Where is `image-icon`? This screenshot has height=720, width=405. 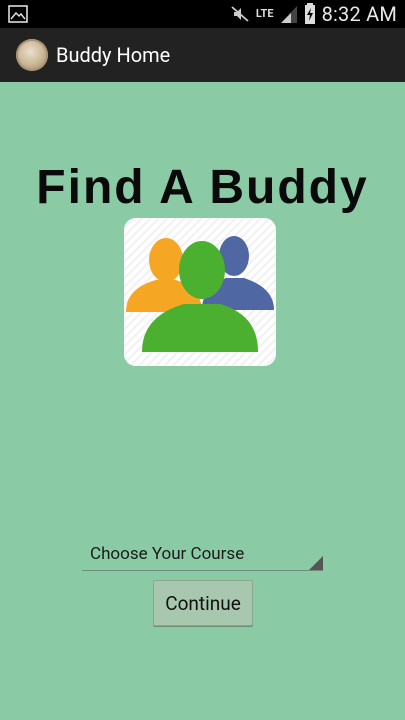 image-icon is located at coordinates (18, 14).